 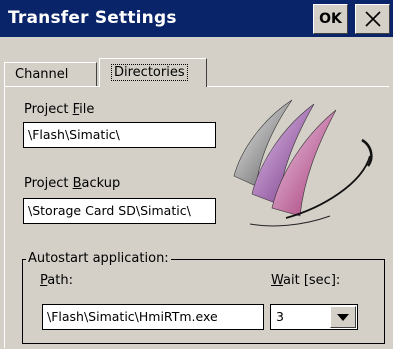 What do you see at coordinates (314, 317) in the screenshot?
I see `wait-select: 3` at bounding box center [314, 317].